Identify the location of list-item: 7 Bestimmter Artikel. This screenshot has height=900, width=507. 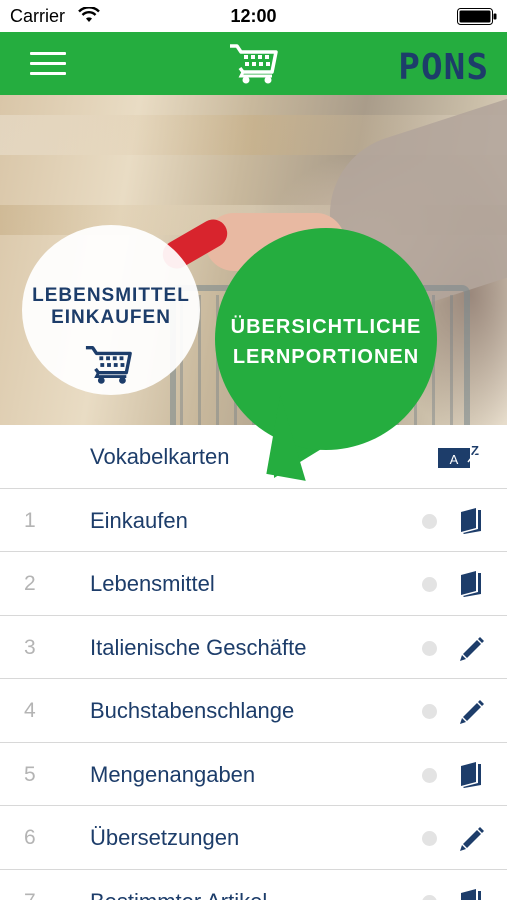
(253, 884).